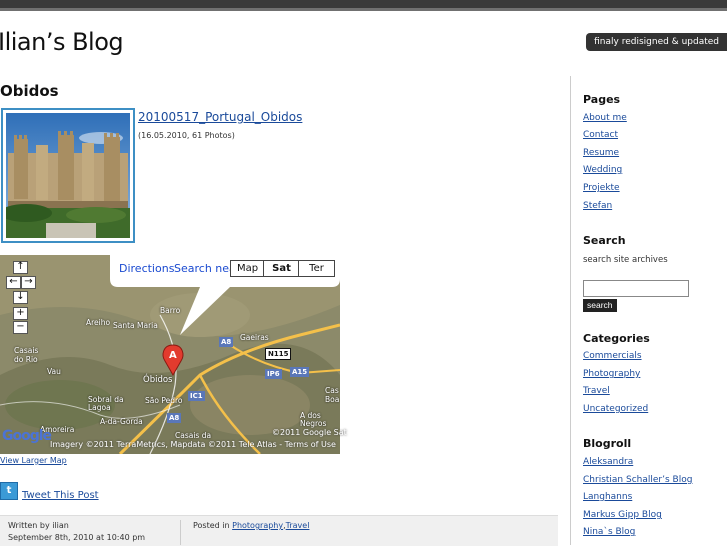  Describe the element at coordinates (38, 525) in the screenshot. I see `written-by: Written by ilian` at that location.